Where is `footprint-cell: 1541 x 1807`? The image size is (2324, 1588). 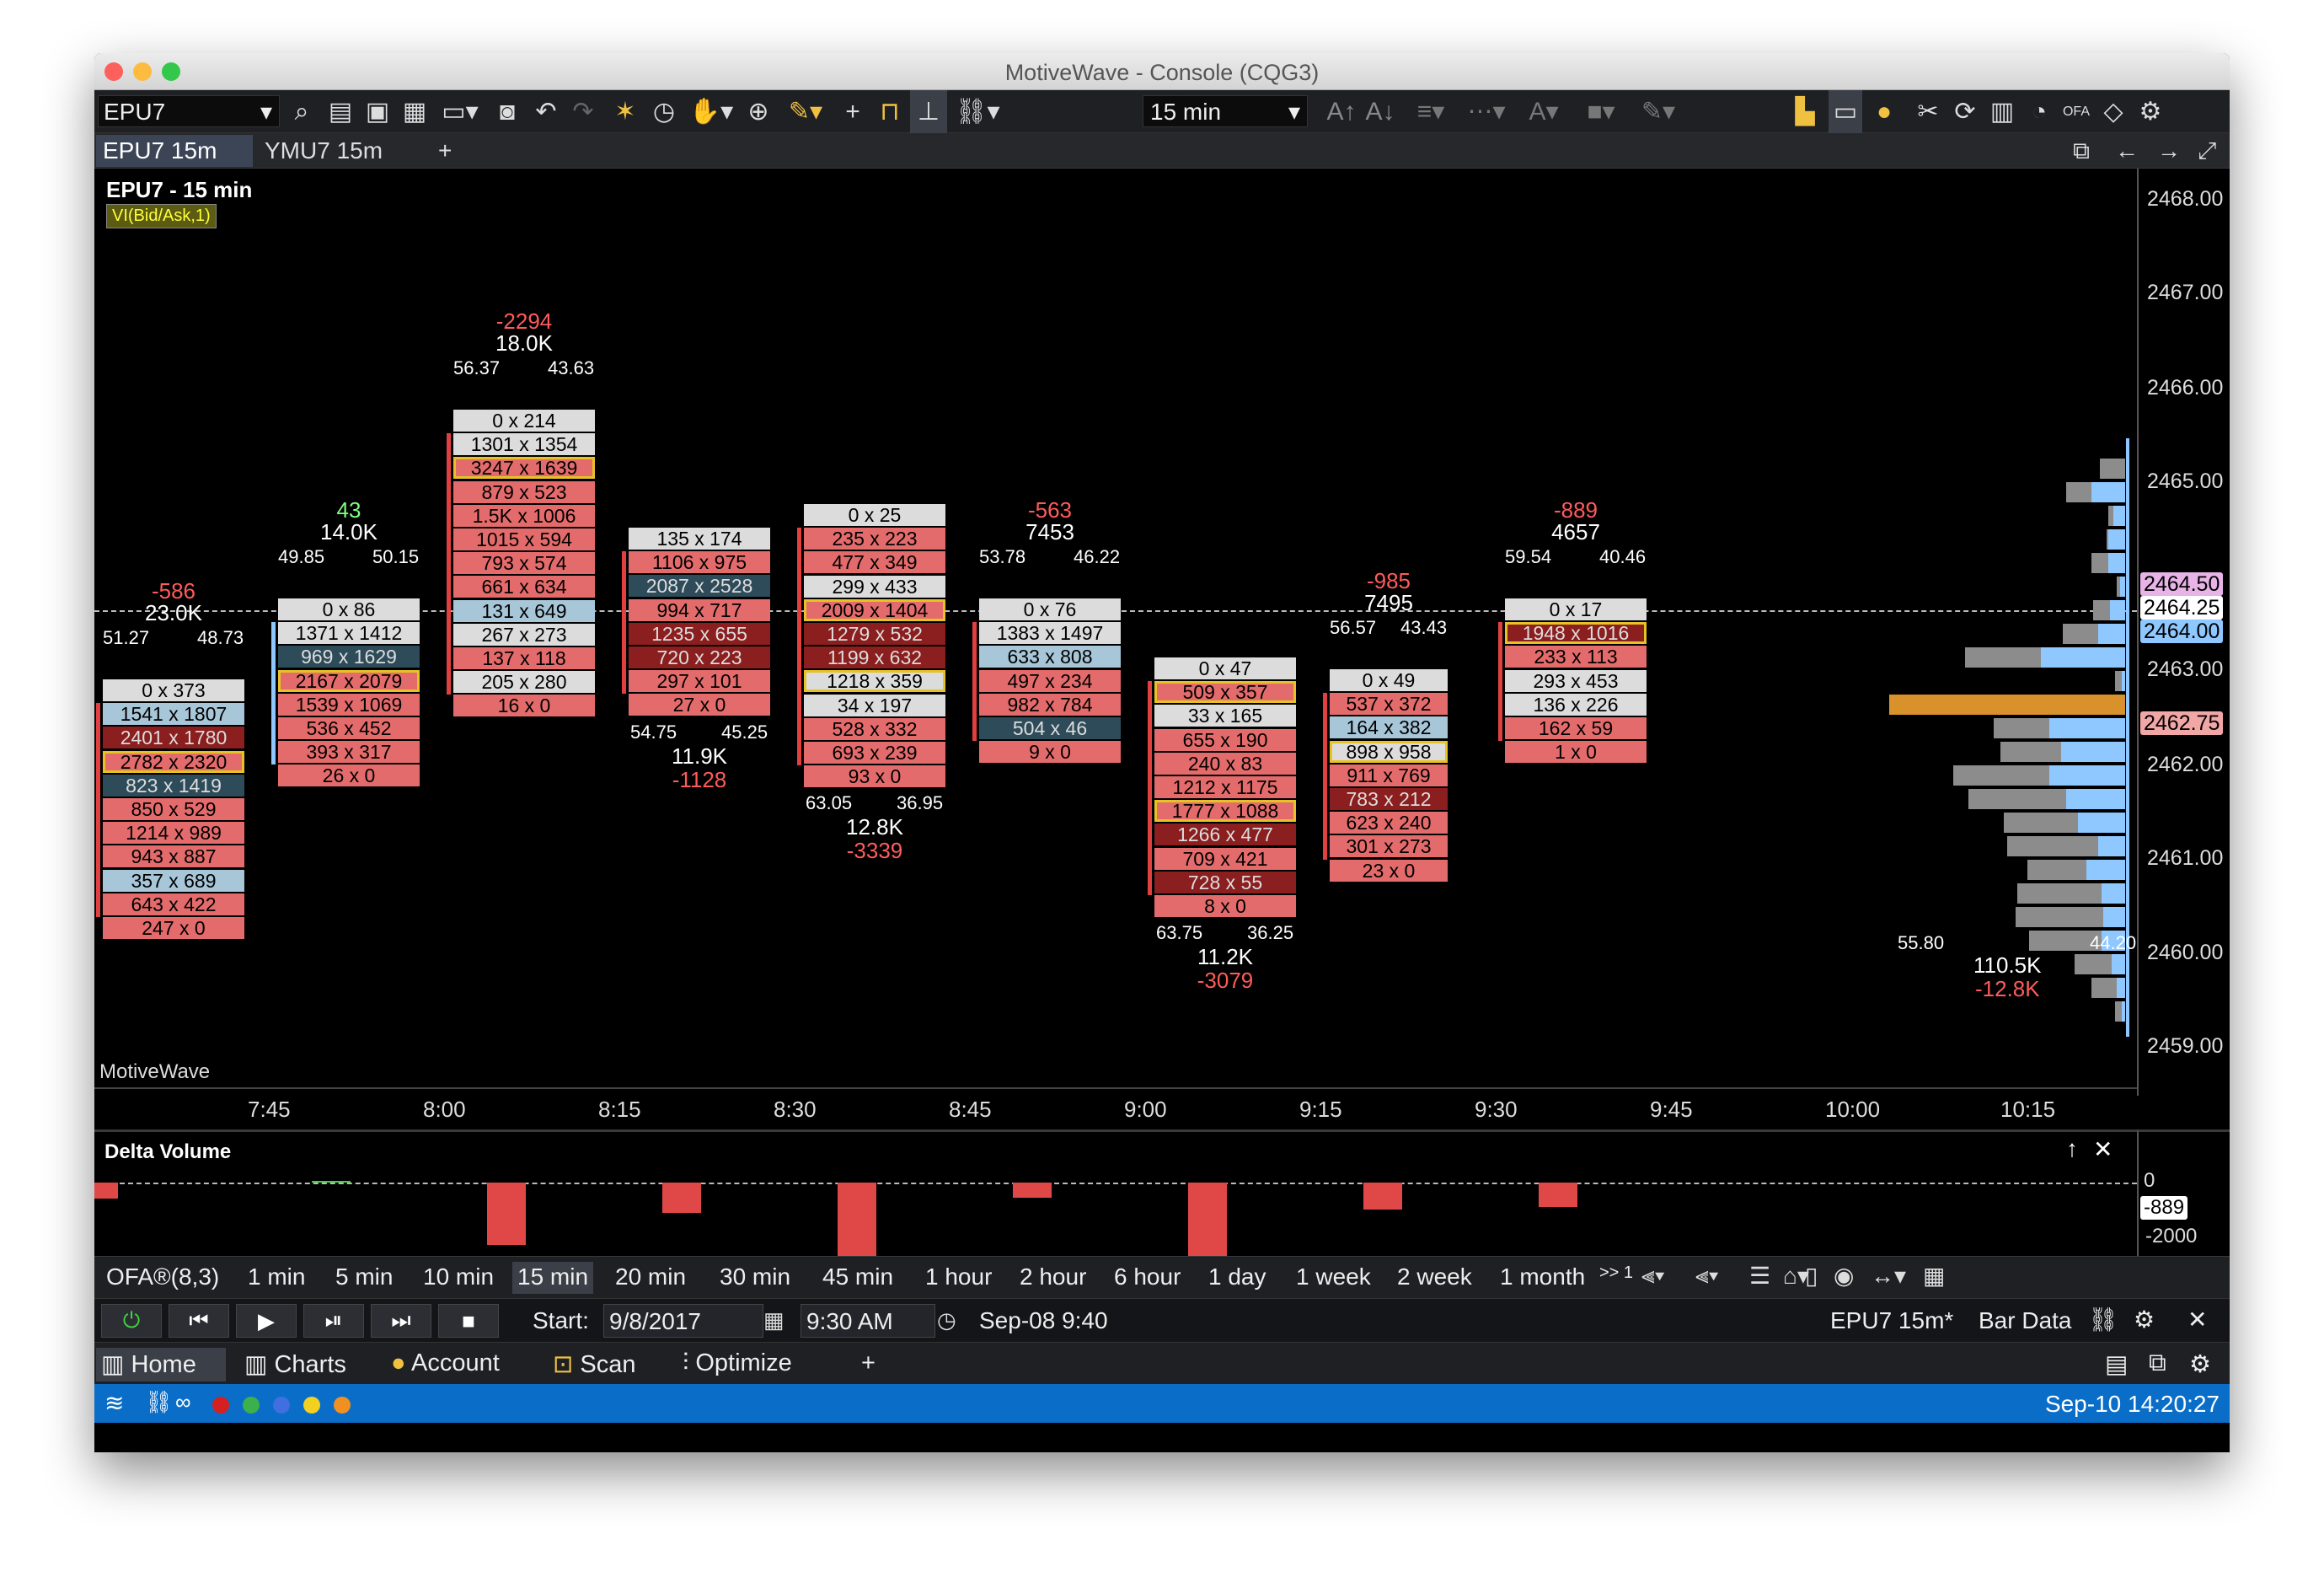
footprint-cell: 1541 x 1807 is located at coordinates (173, 714).